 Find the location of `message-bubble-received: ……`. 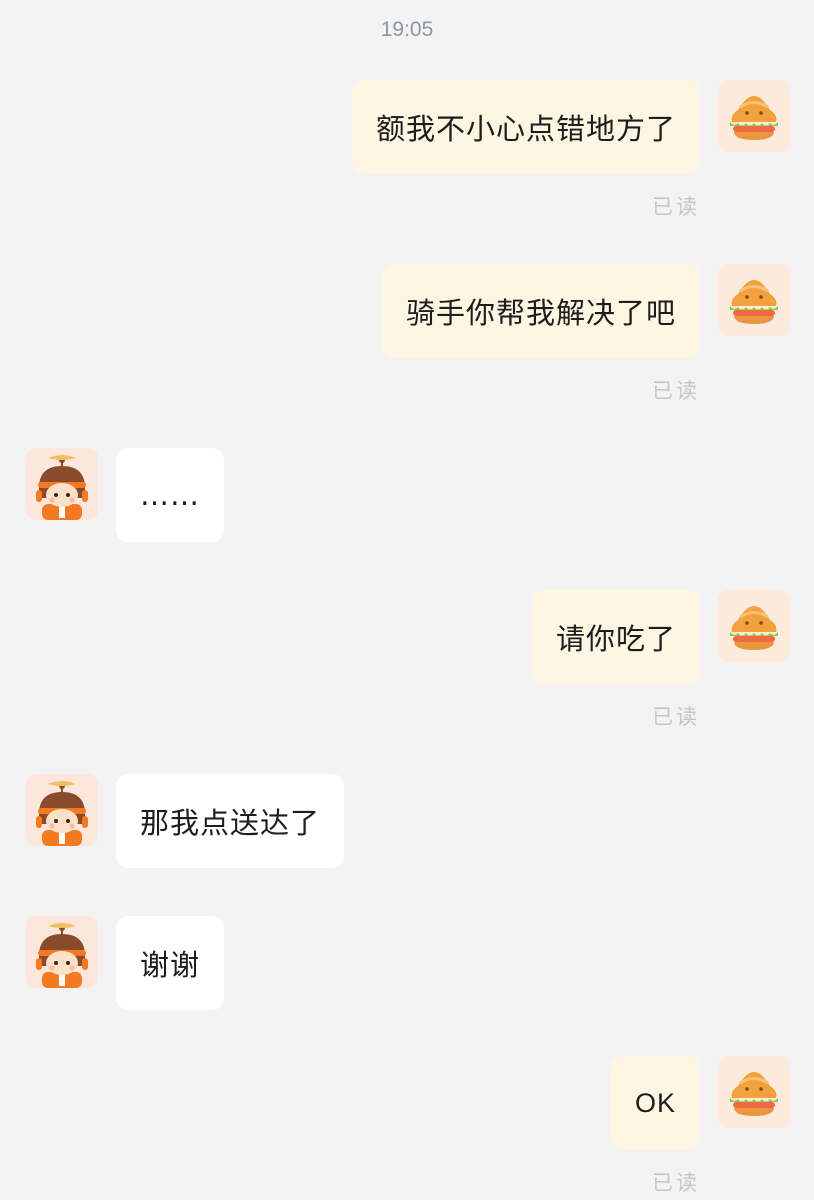

message-bubble-received: …… is located at coordinates (170, 495).